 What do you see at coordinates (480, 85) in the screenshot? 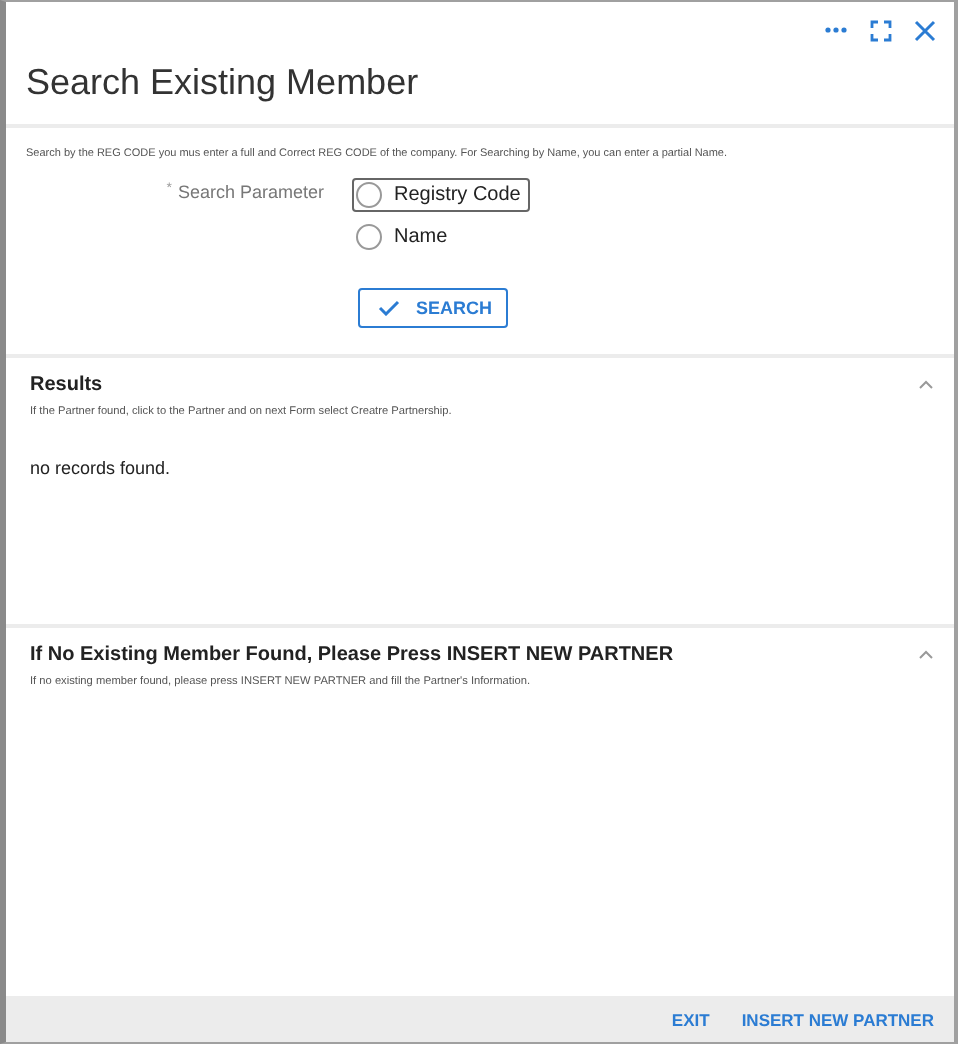
I see `dialog-title: Search Existing Member` at bounding box center [480, 85].